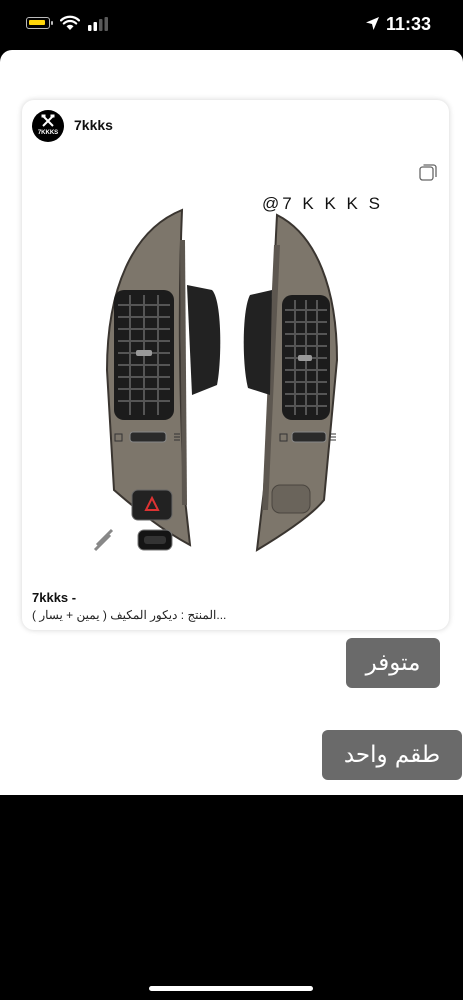 This screenshot has width=463, height=1000. I want to click on battery-level-fill, so click(37, 22).